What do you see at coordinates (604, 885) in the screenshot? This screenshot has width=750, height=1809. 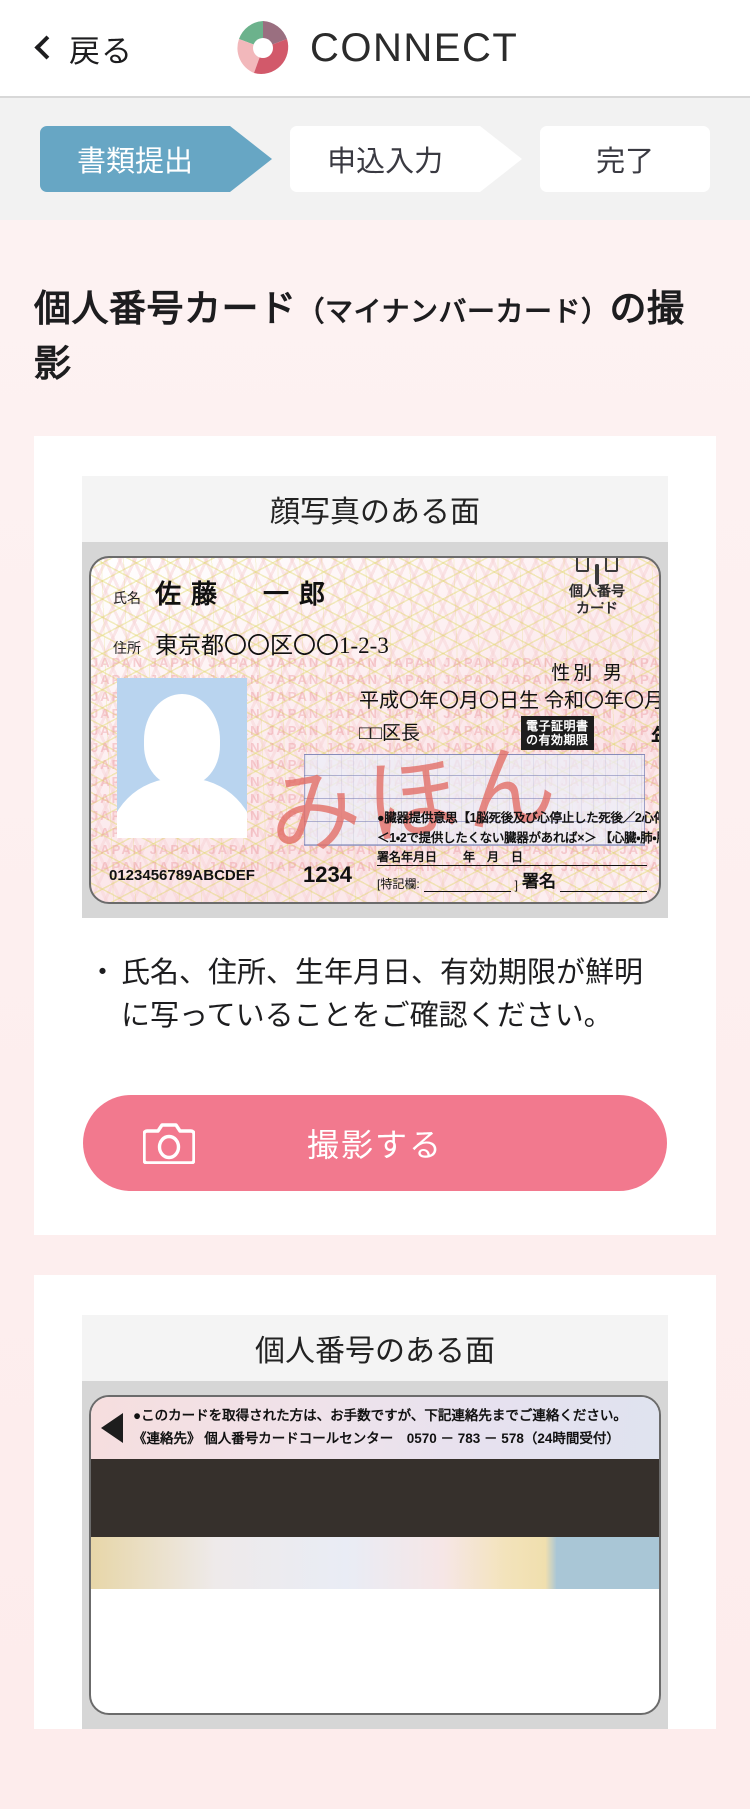 I see `organ-signature-rule` at bounding box center [604, 885].